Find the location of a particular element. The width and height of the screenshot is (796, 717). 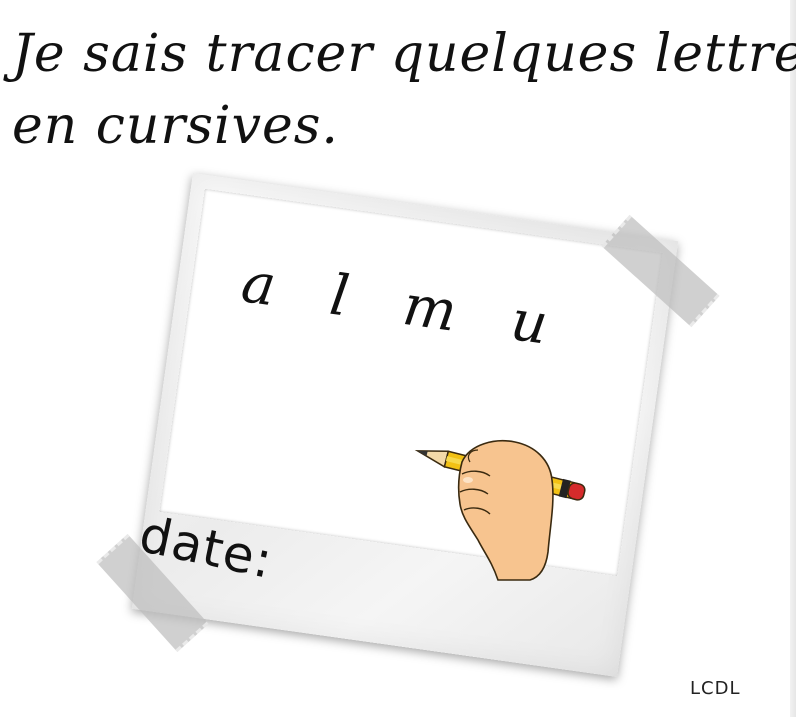

letter-a: a is located at coordinates (260, 285).